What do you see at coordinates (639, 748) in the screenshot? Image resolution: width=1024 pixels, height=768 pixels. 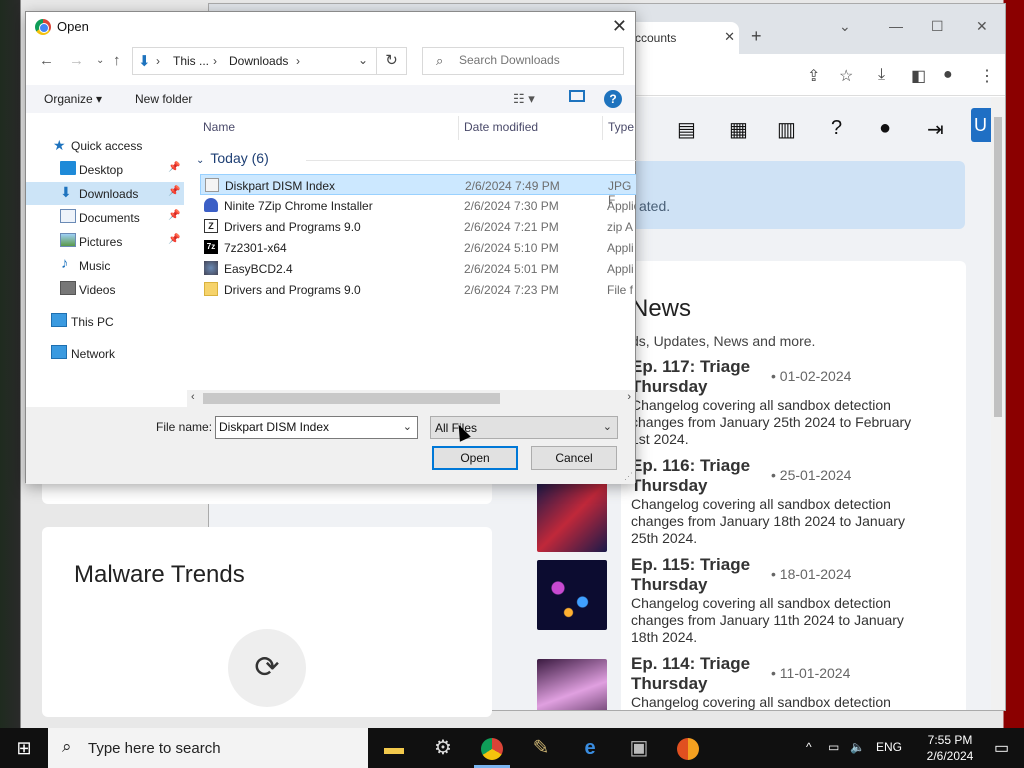 I see `network-app-icon: ▣` at bounding box center [639, 748].